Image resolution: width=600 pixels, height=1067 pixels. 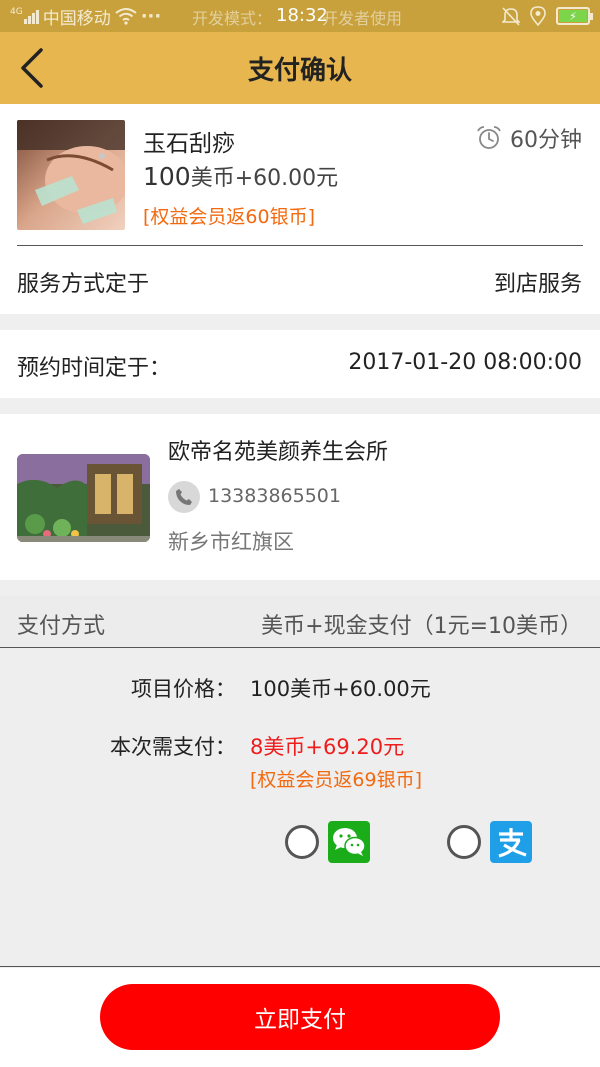 I want to click on pay-now-button: 立即支付, so click(x=300, y=1017).